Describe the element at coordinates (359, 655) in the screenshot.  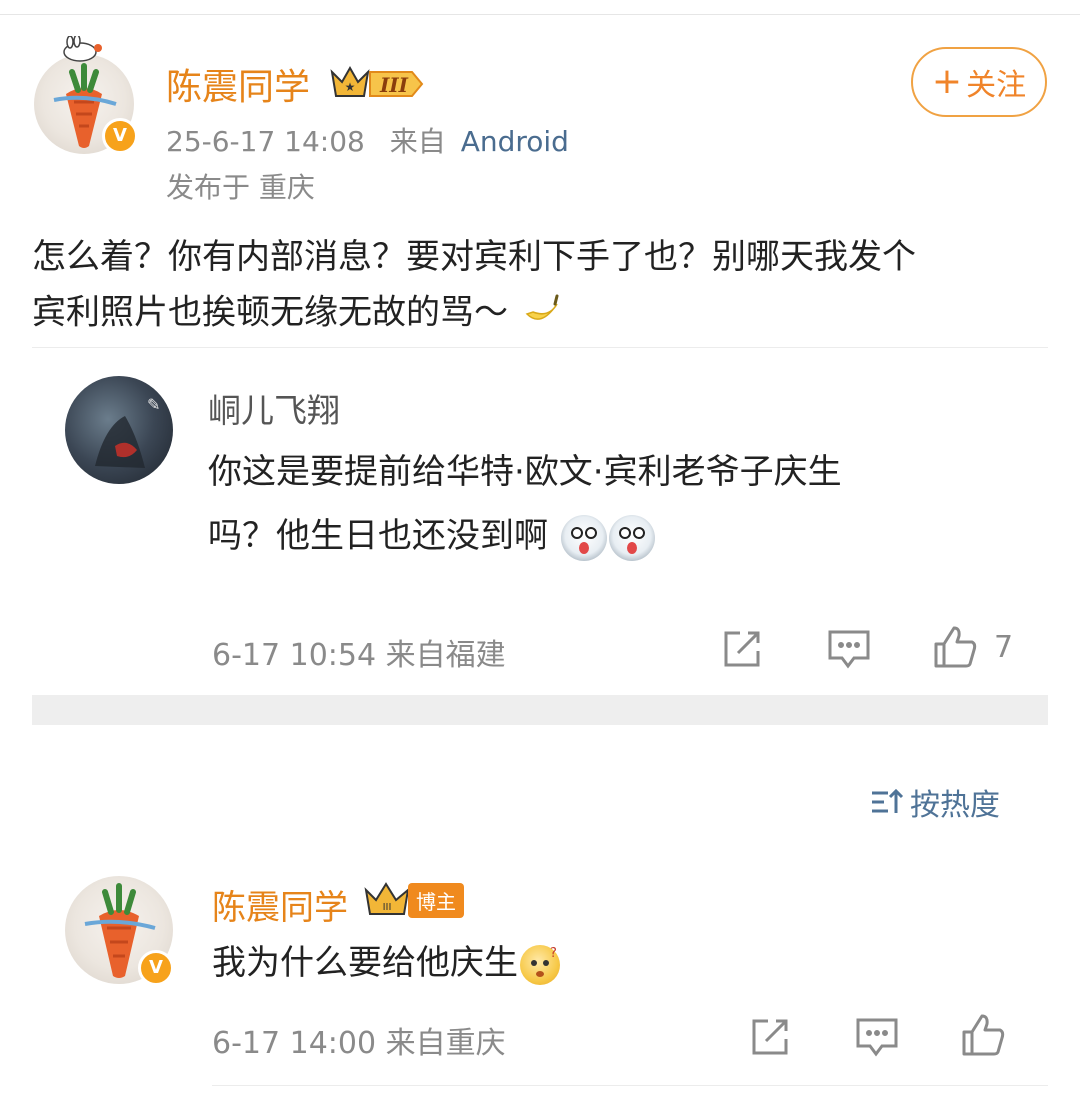
I see `comment-meta: 6-17 10:54 来自福建` at that location.